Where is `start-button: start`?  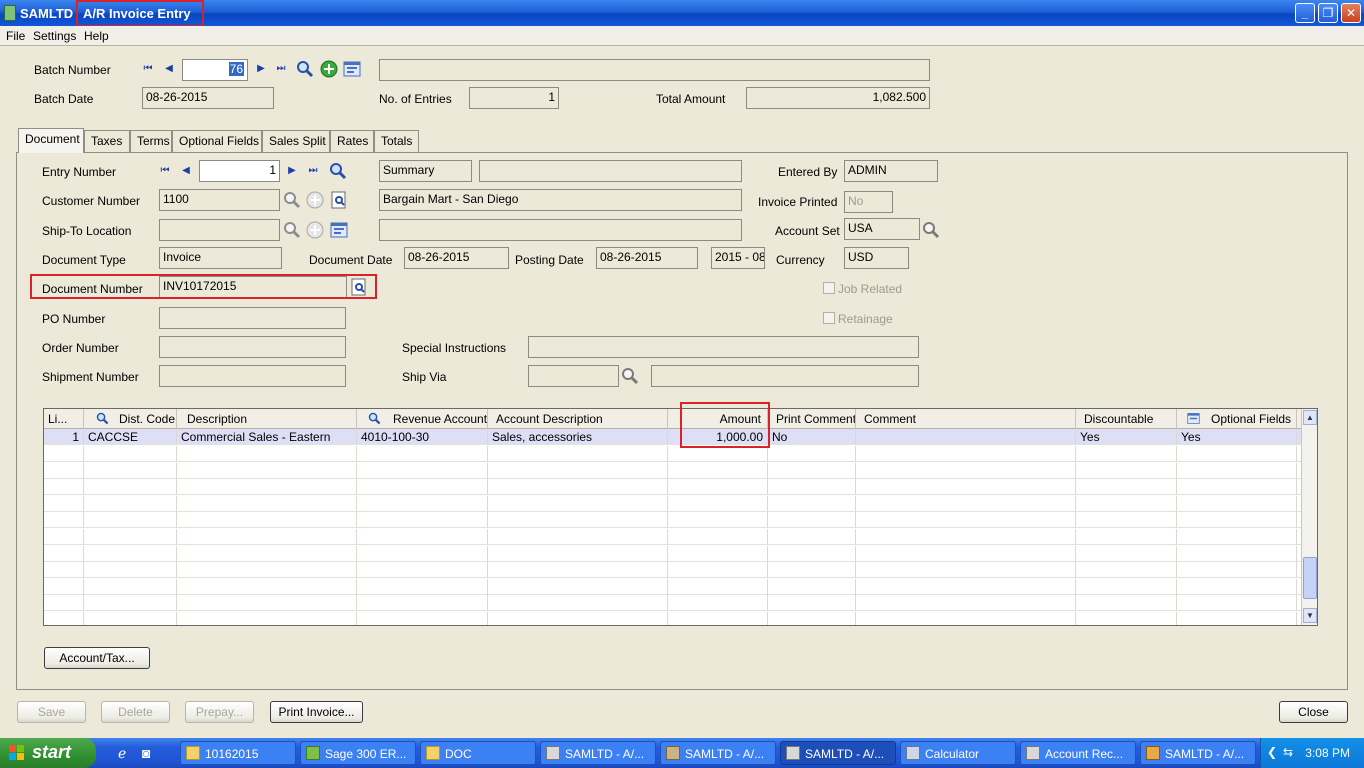 start-button: start is located at coordinates (48, 753).